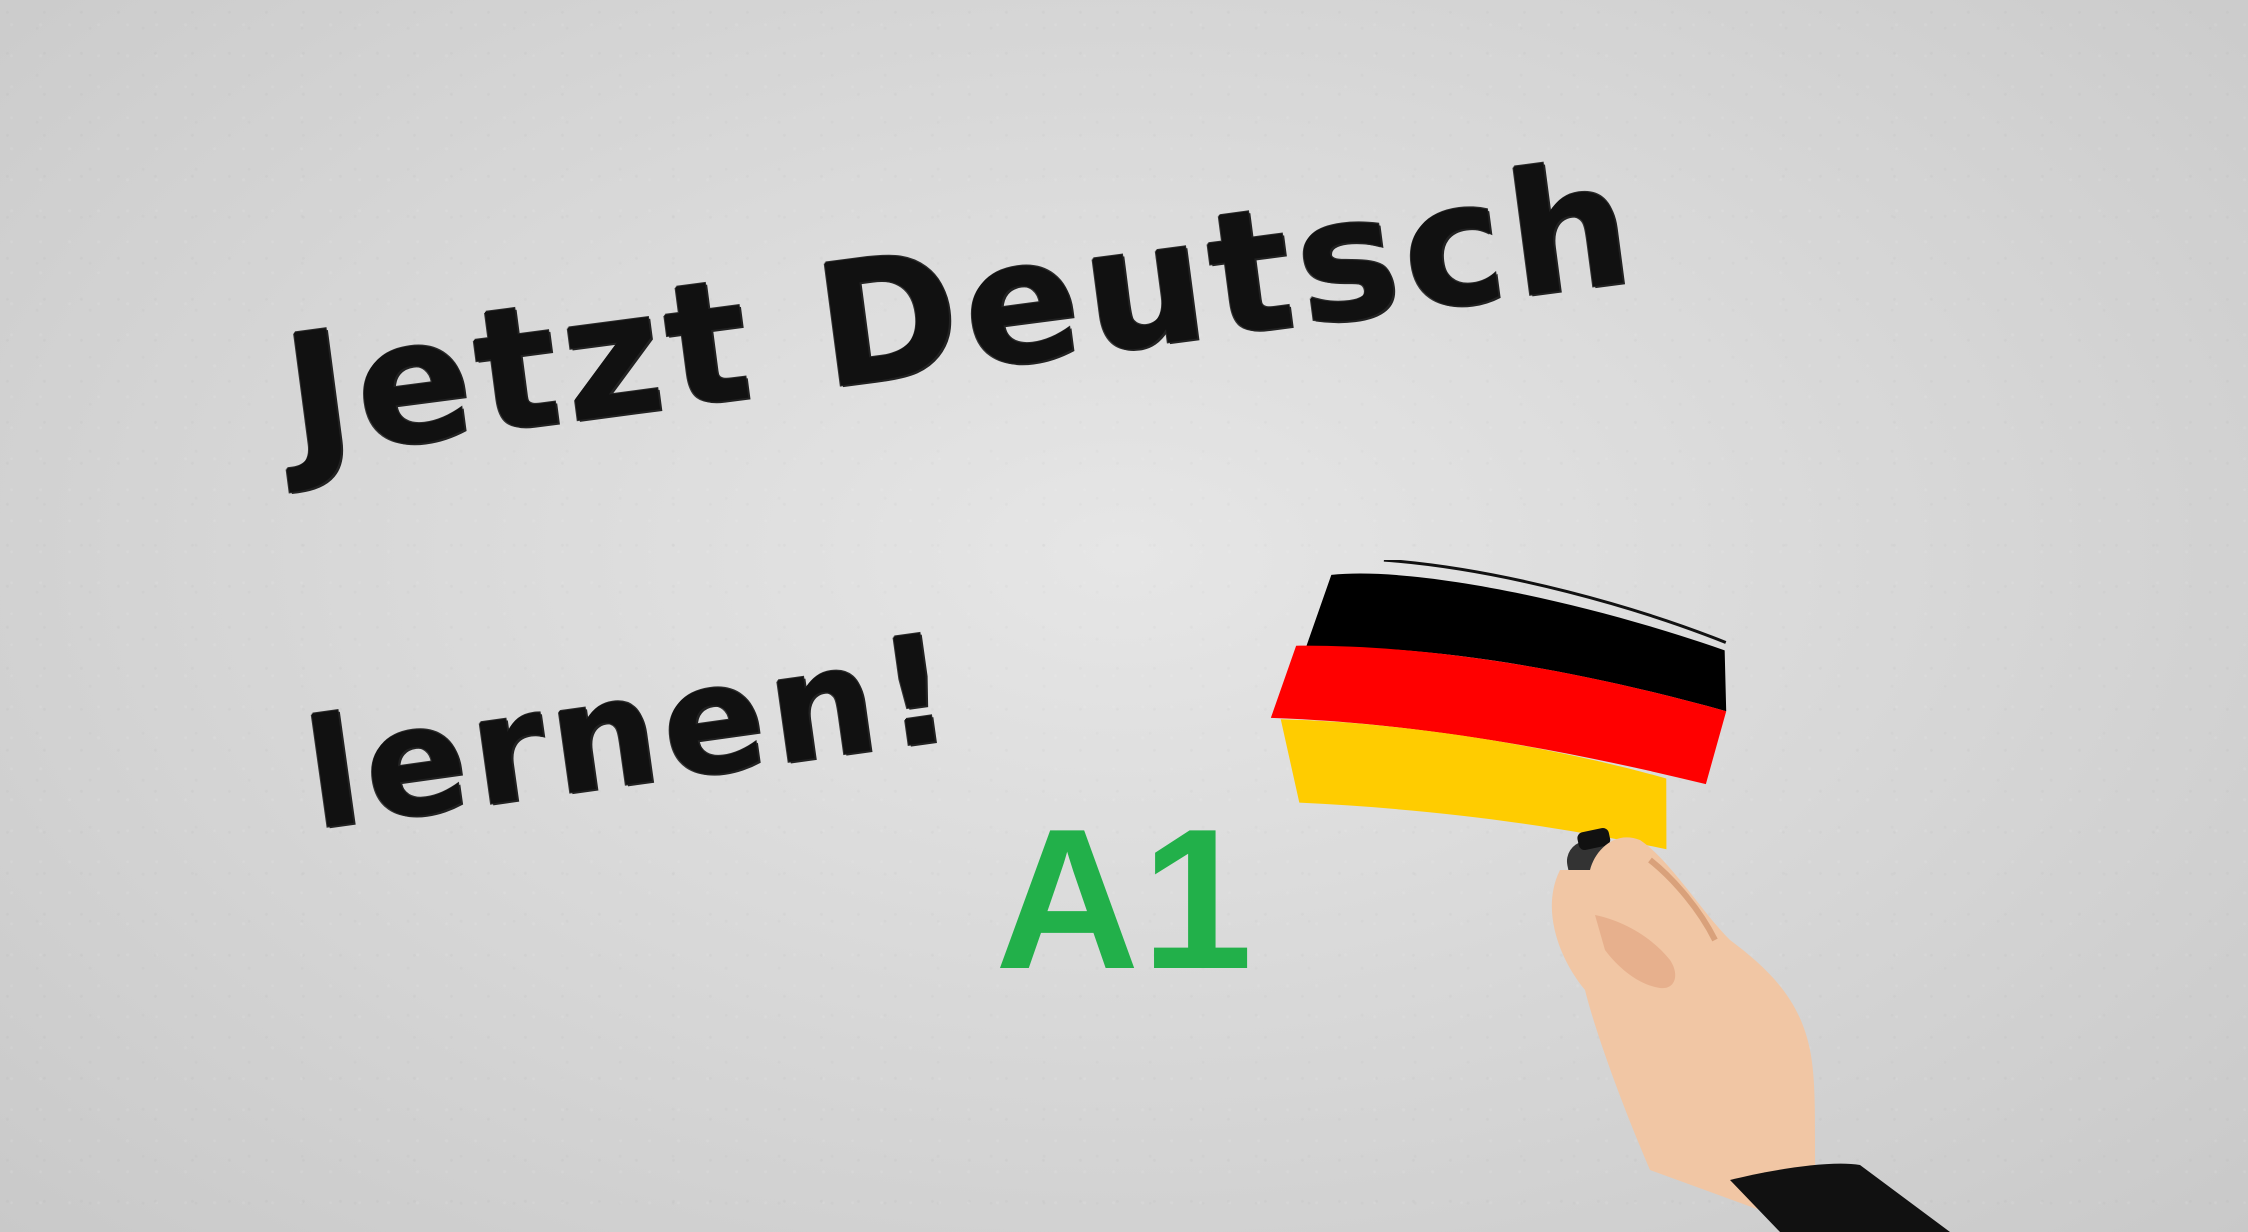 Image resolution: width=2248 pixels, height=1232 pixels. I want to click on hand-with-marker-icon, so click(1750, 1030).